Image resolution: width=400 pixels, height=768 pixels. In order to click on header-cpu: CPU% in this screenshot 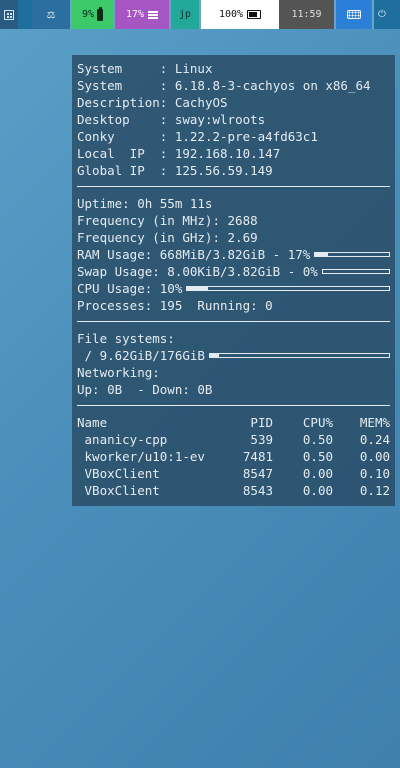, I will do `click(317, 422)`.